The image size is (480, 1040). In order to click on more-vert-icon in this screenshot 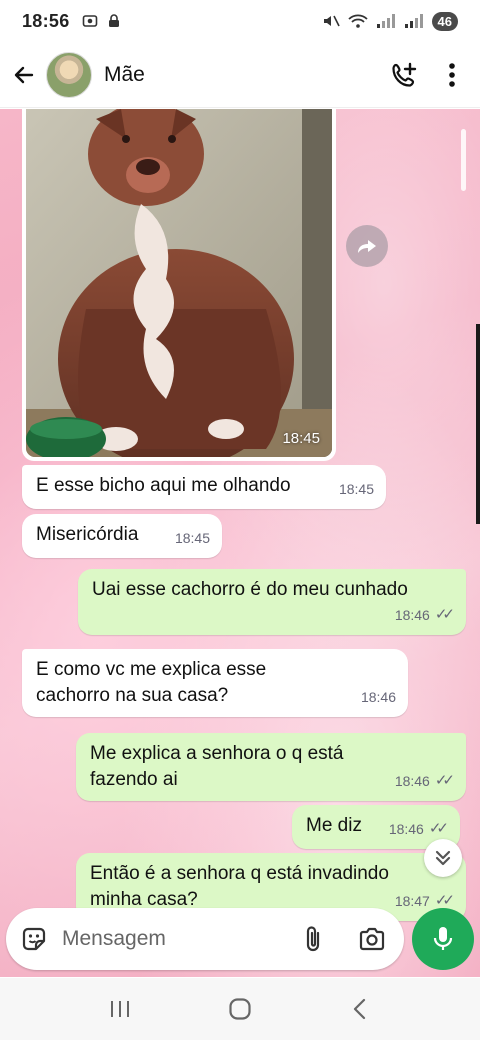, I will do `click(452, 75)`.